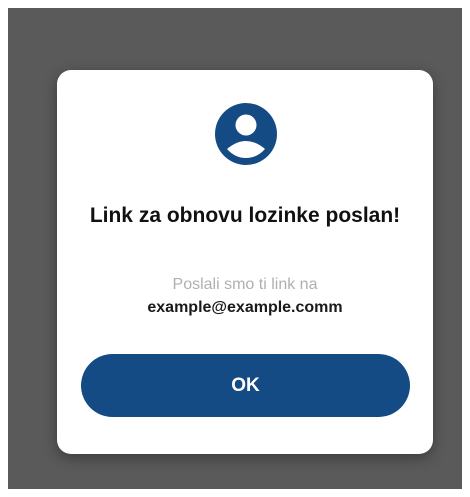  What do you see at coordinates (246, 134) in the screenshot?
I see `user-avatar-icon` at bounding box center [246, 134].